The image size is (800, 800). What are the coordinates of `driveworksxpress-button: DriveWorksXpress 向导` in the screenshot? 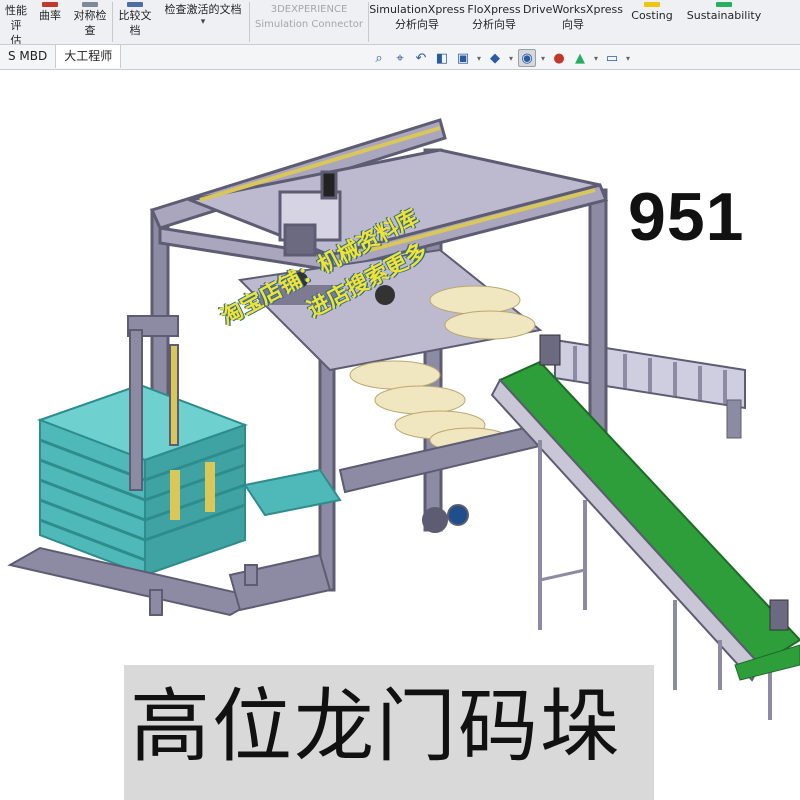 It's located at (573, 22).